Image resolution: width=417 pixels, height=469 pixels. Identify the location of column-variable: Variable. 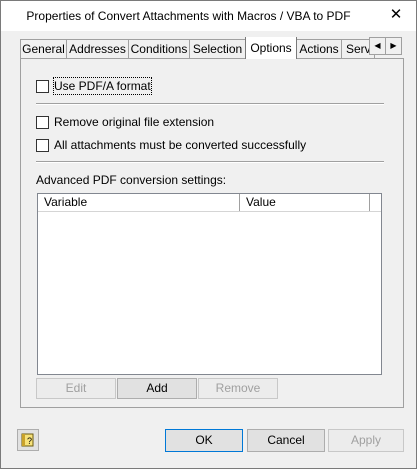
(139, 202).